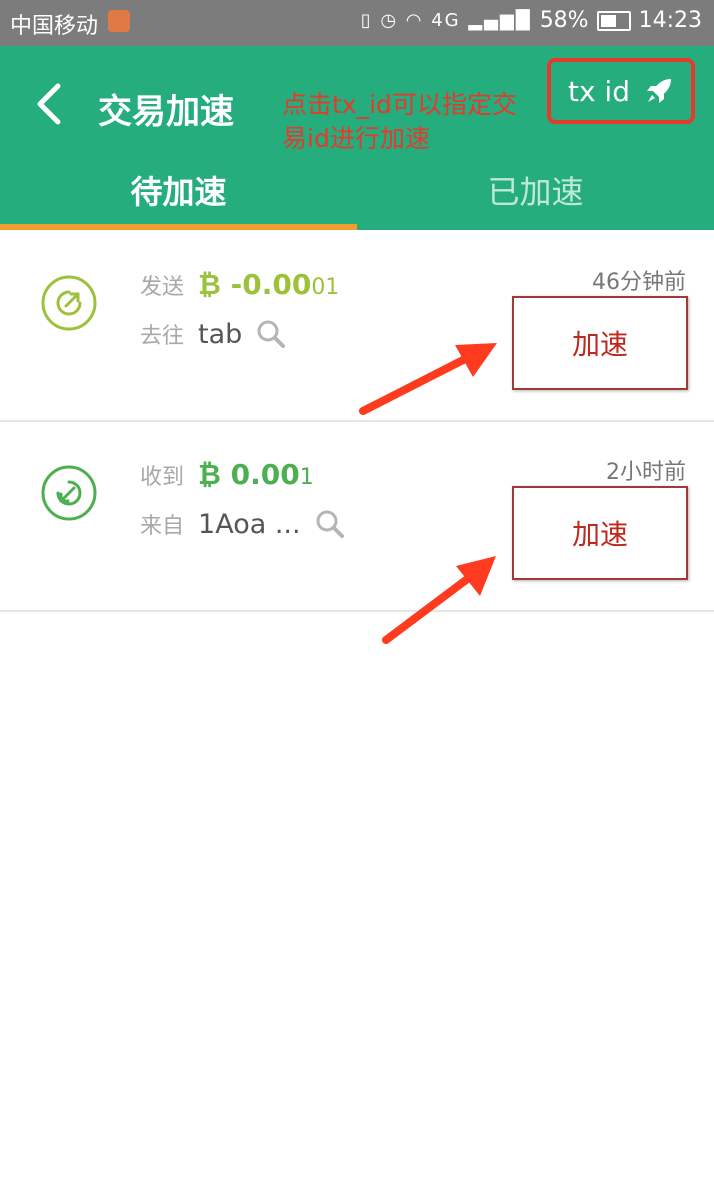 This screenshot has height=1200, width=714. I want to click on amount-line: 收到 ₿ 0.001, so click(227, 474).